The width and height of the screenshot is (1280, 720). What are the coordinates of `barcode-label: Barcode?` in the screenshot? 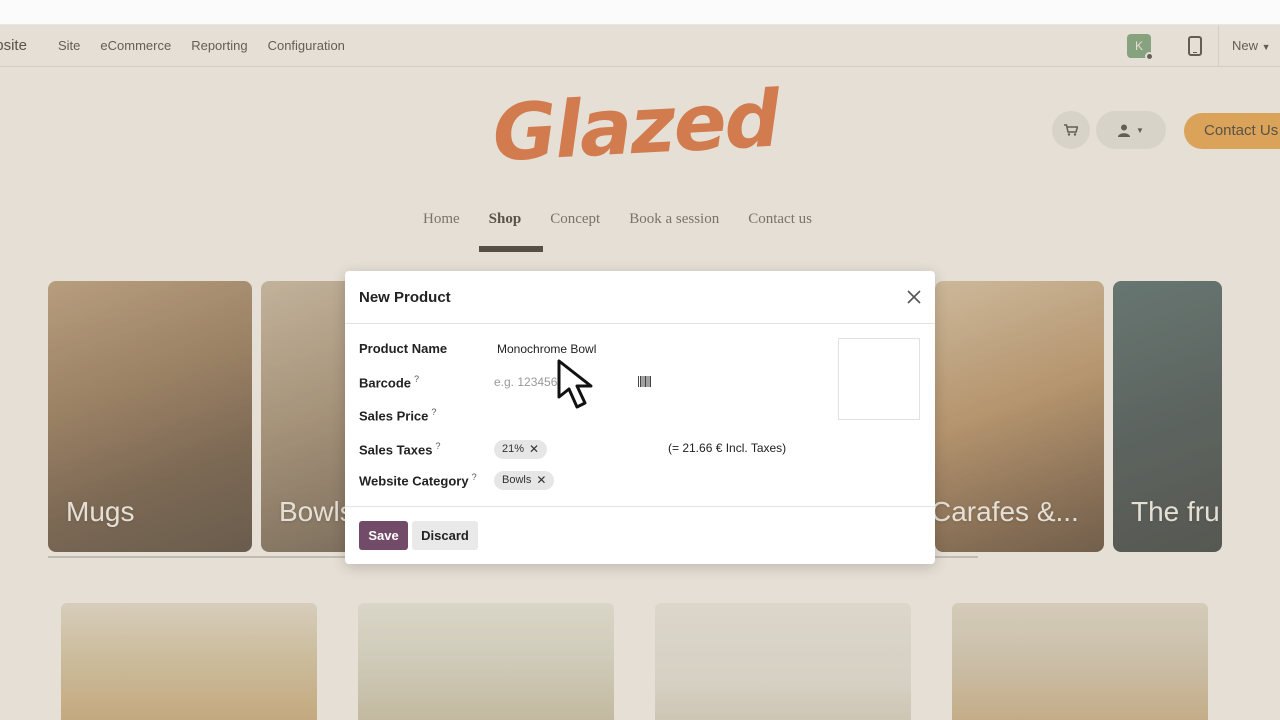 It's located at (389, 382).